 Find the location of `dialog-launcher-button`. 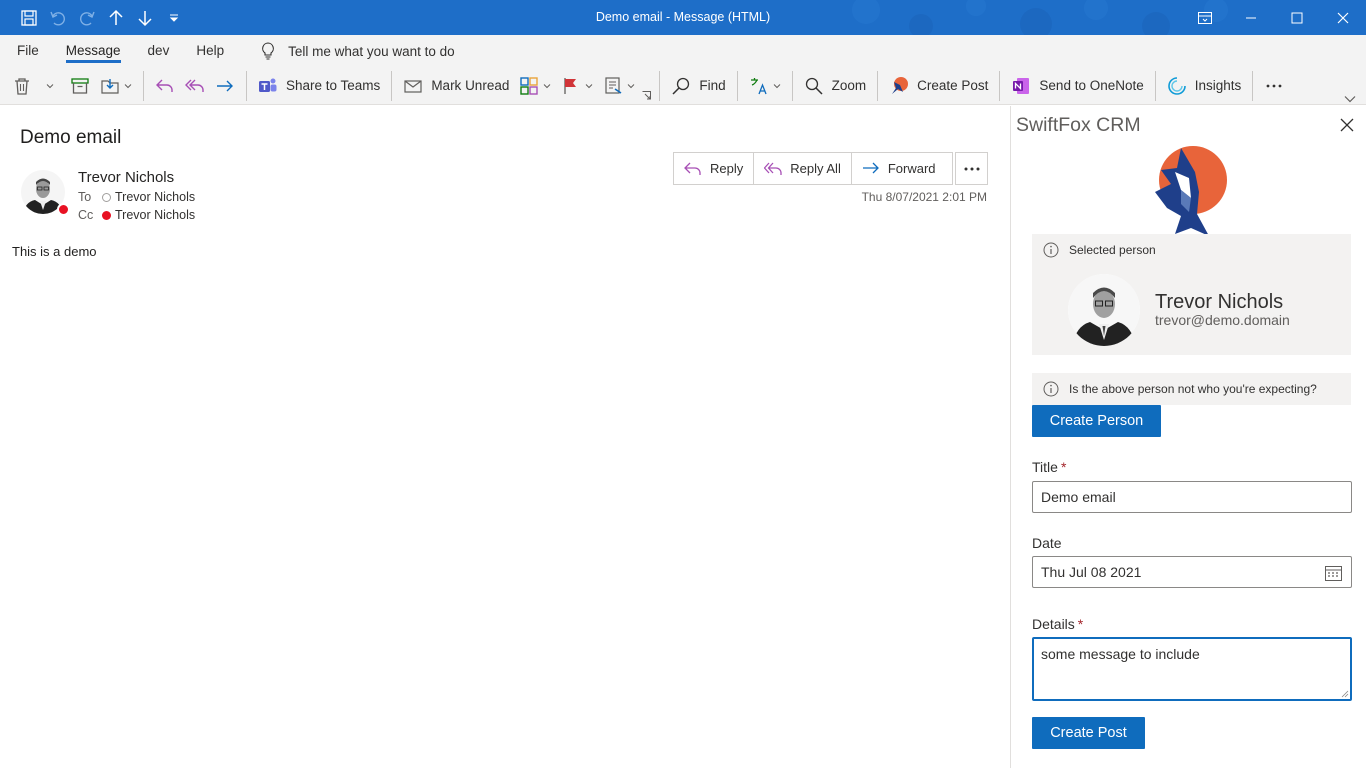

dialog-launcher-button is located at coordinates (646, 95).